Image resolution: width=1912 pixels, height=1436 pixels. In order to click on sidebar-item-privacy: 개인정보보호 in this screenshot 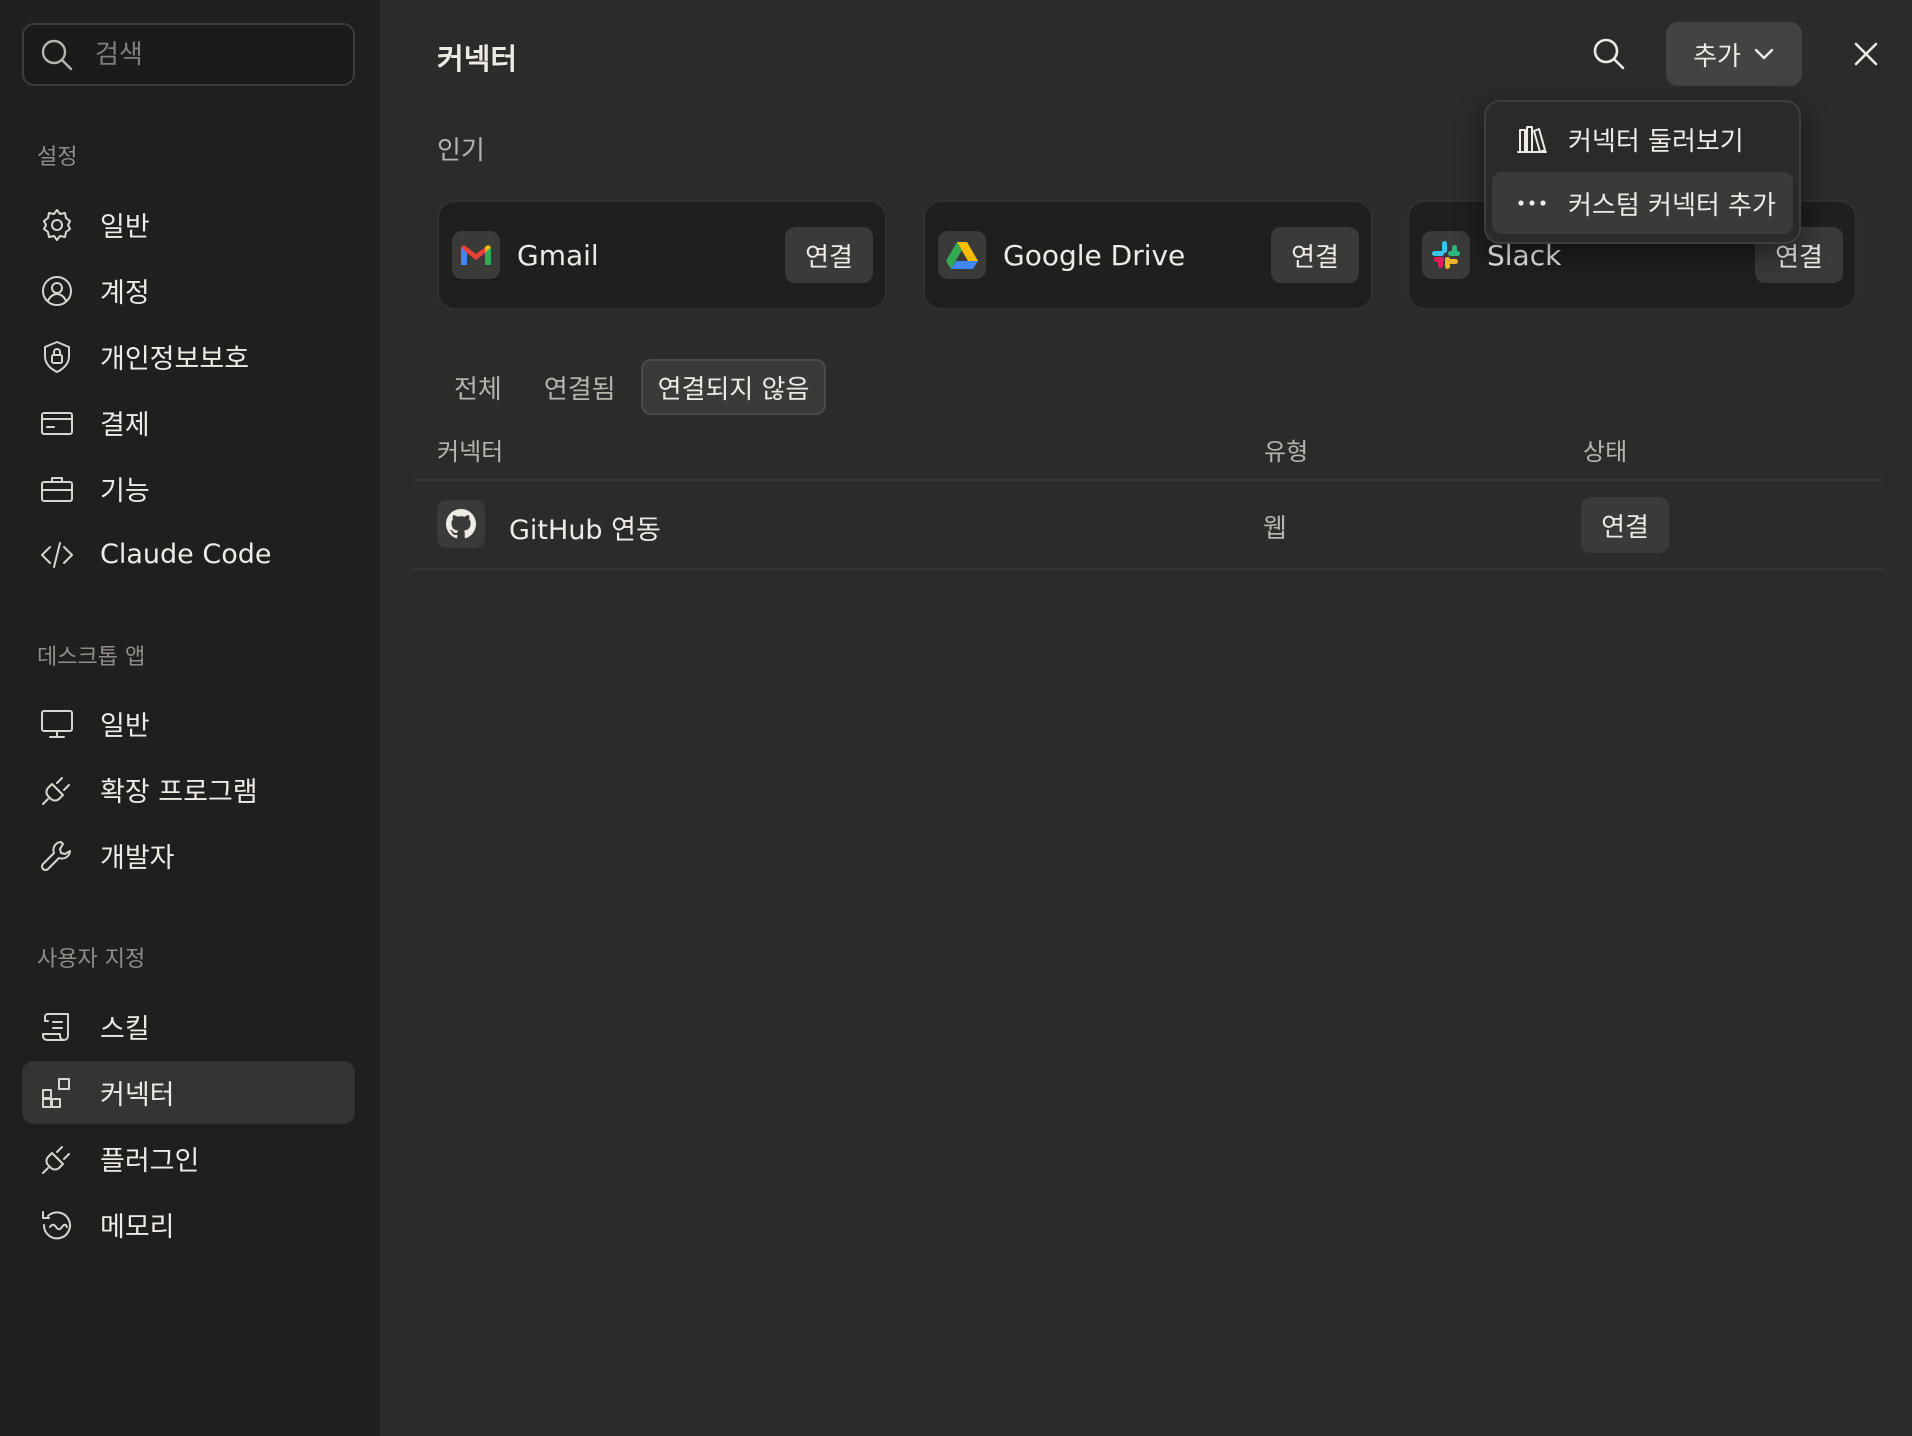, I will do `click(188, 356)`.